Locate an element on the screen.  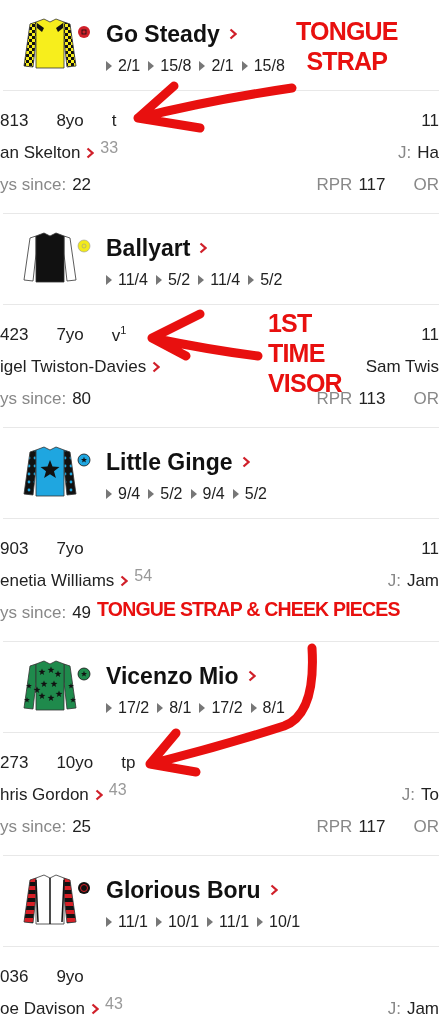
trainer-link: an Skelton is located at coordinates (40, 153).